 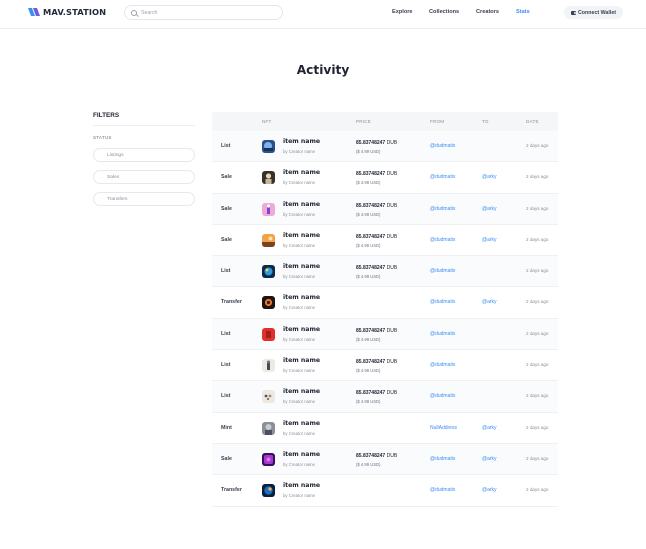 I want to click on column-nft: NFT, so click(x=267, y=121).